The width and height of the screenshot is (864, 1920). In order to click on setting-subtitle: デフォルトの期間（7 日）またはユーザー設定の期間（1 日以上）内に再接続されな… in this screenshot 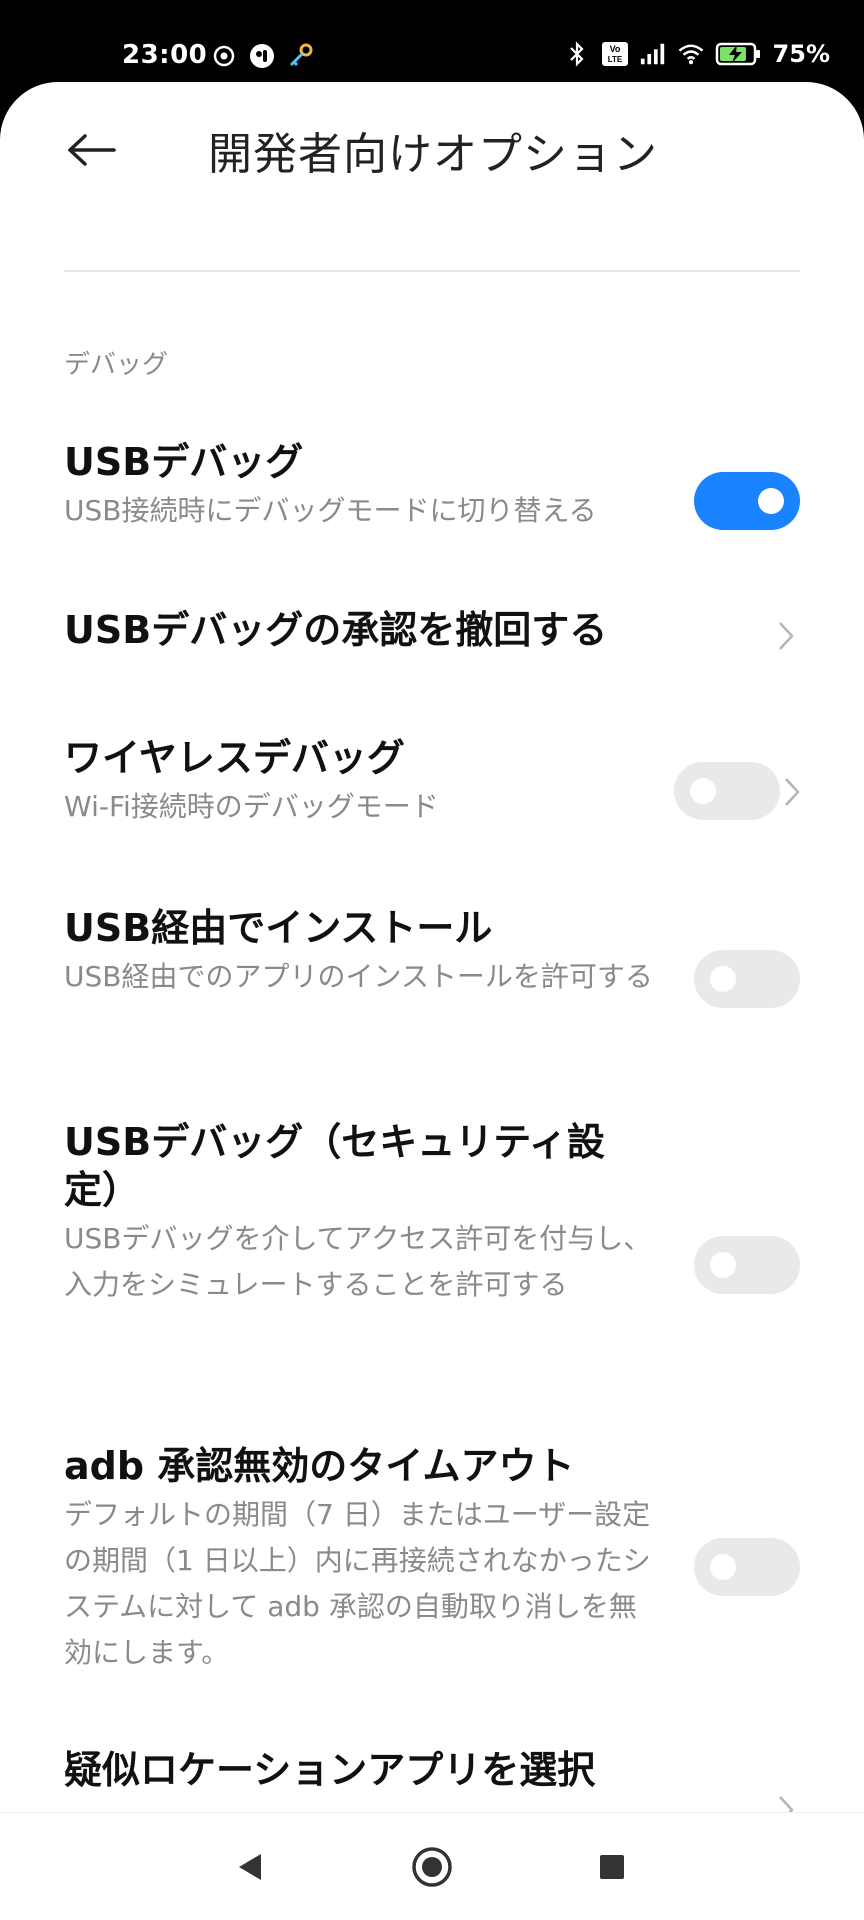, I will do `click(357, 1583)`.